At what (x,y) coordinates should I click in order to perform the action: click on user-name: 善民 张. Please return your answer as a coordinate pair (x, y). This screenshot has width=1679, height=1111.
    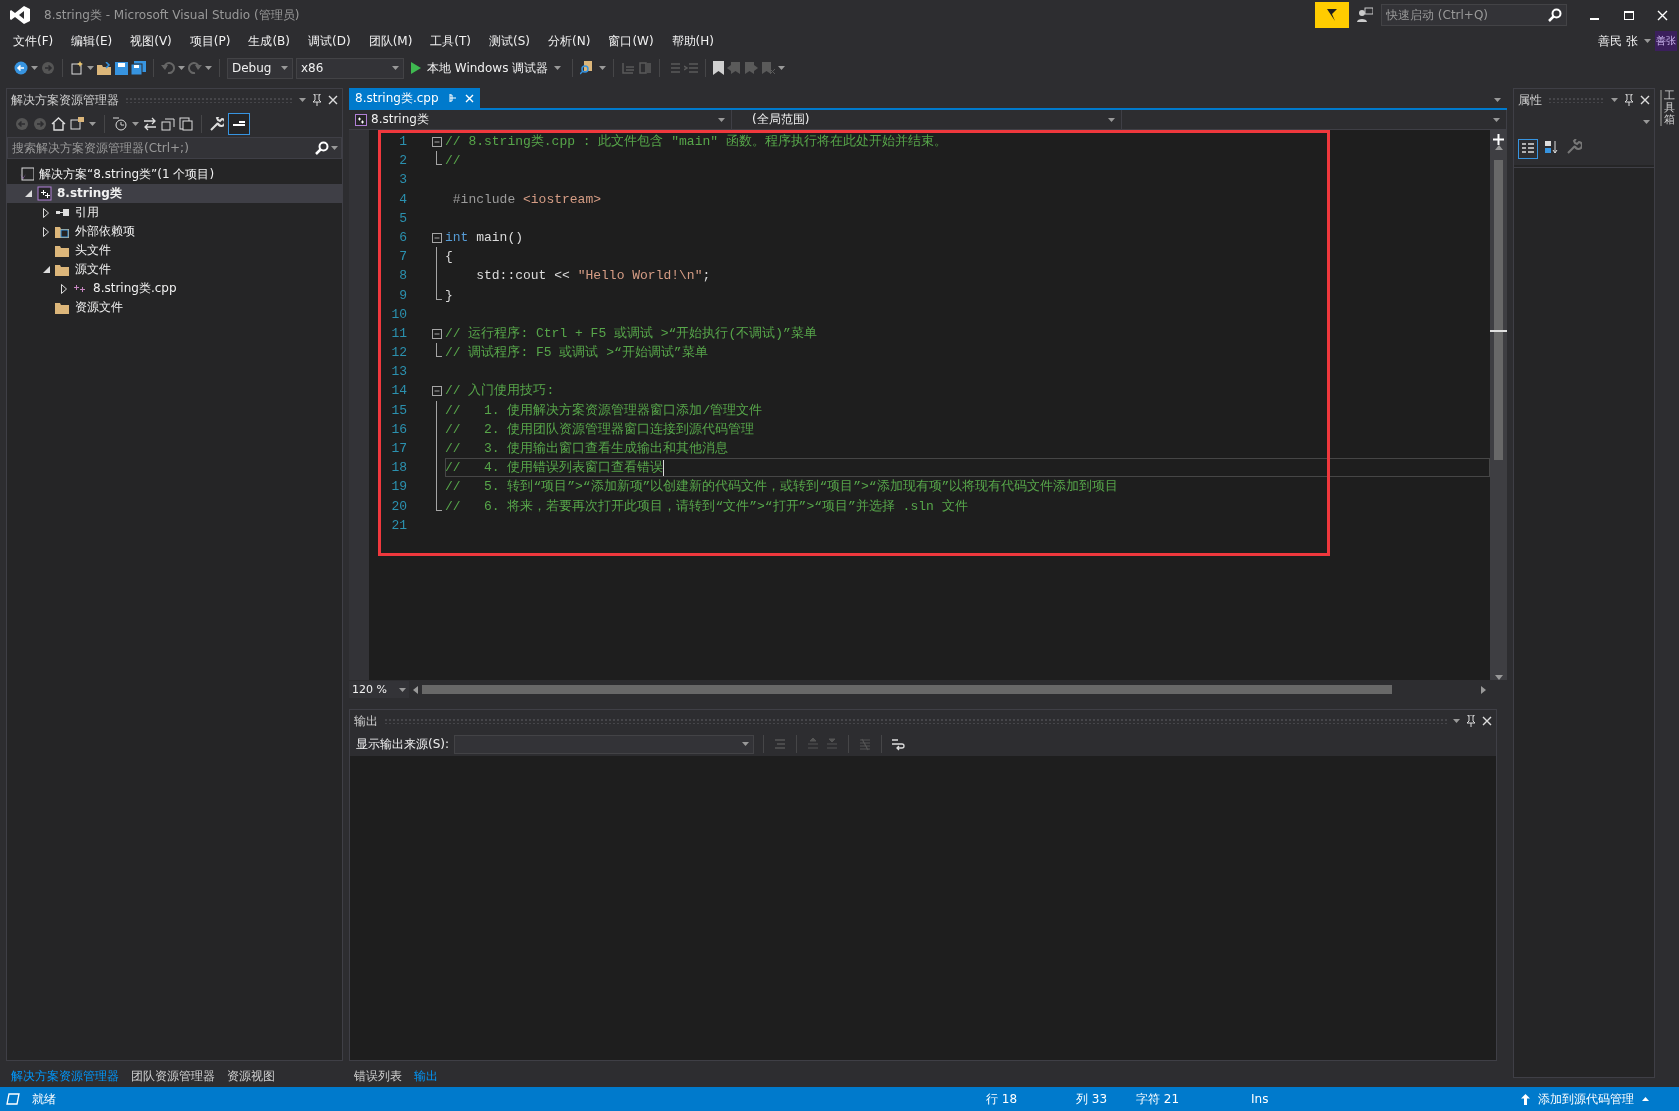
    Looking at the image, I should click on (1618, 41).